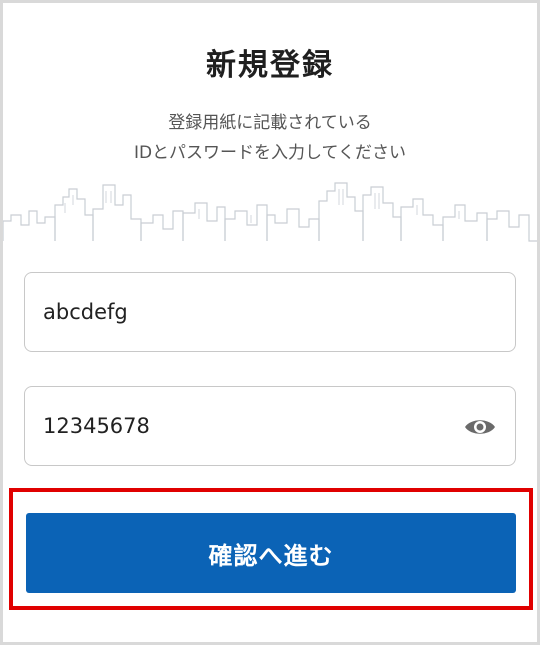 This screenshot has width=540, height=645. I want to click on page-title: 新規登録, so click(270, 65).